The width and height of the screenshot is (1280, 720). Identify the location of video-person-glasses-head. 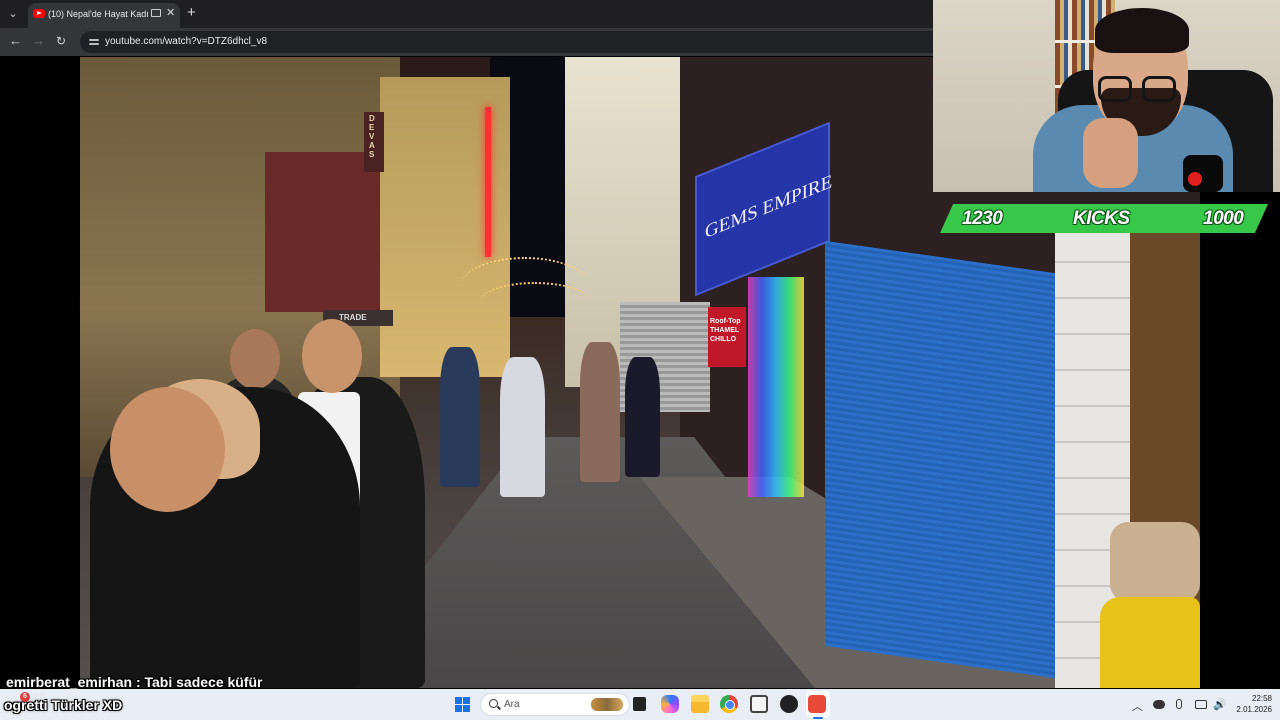
(255, 359).